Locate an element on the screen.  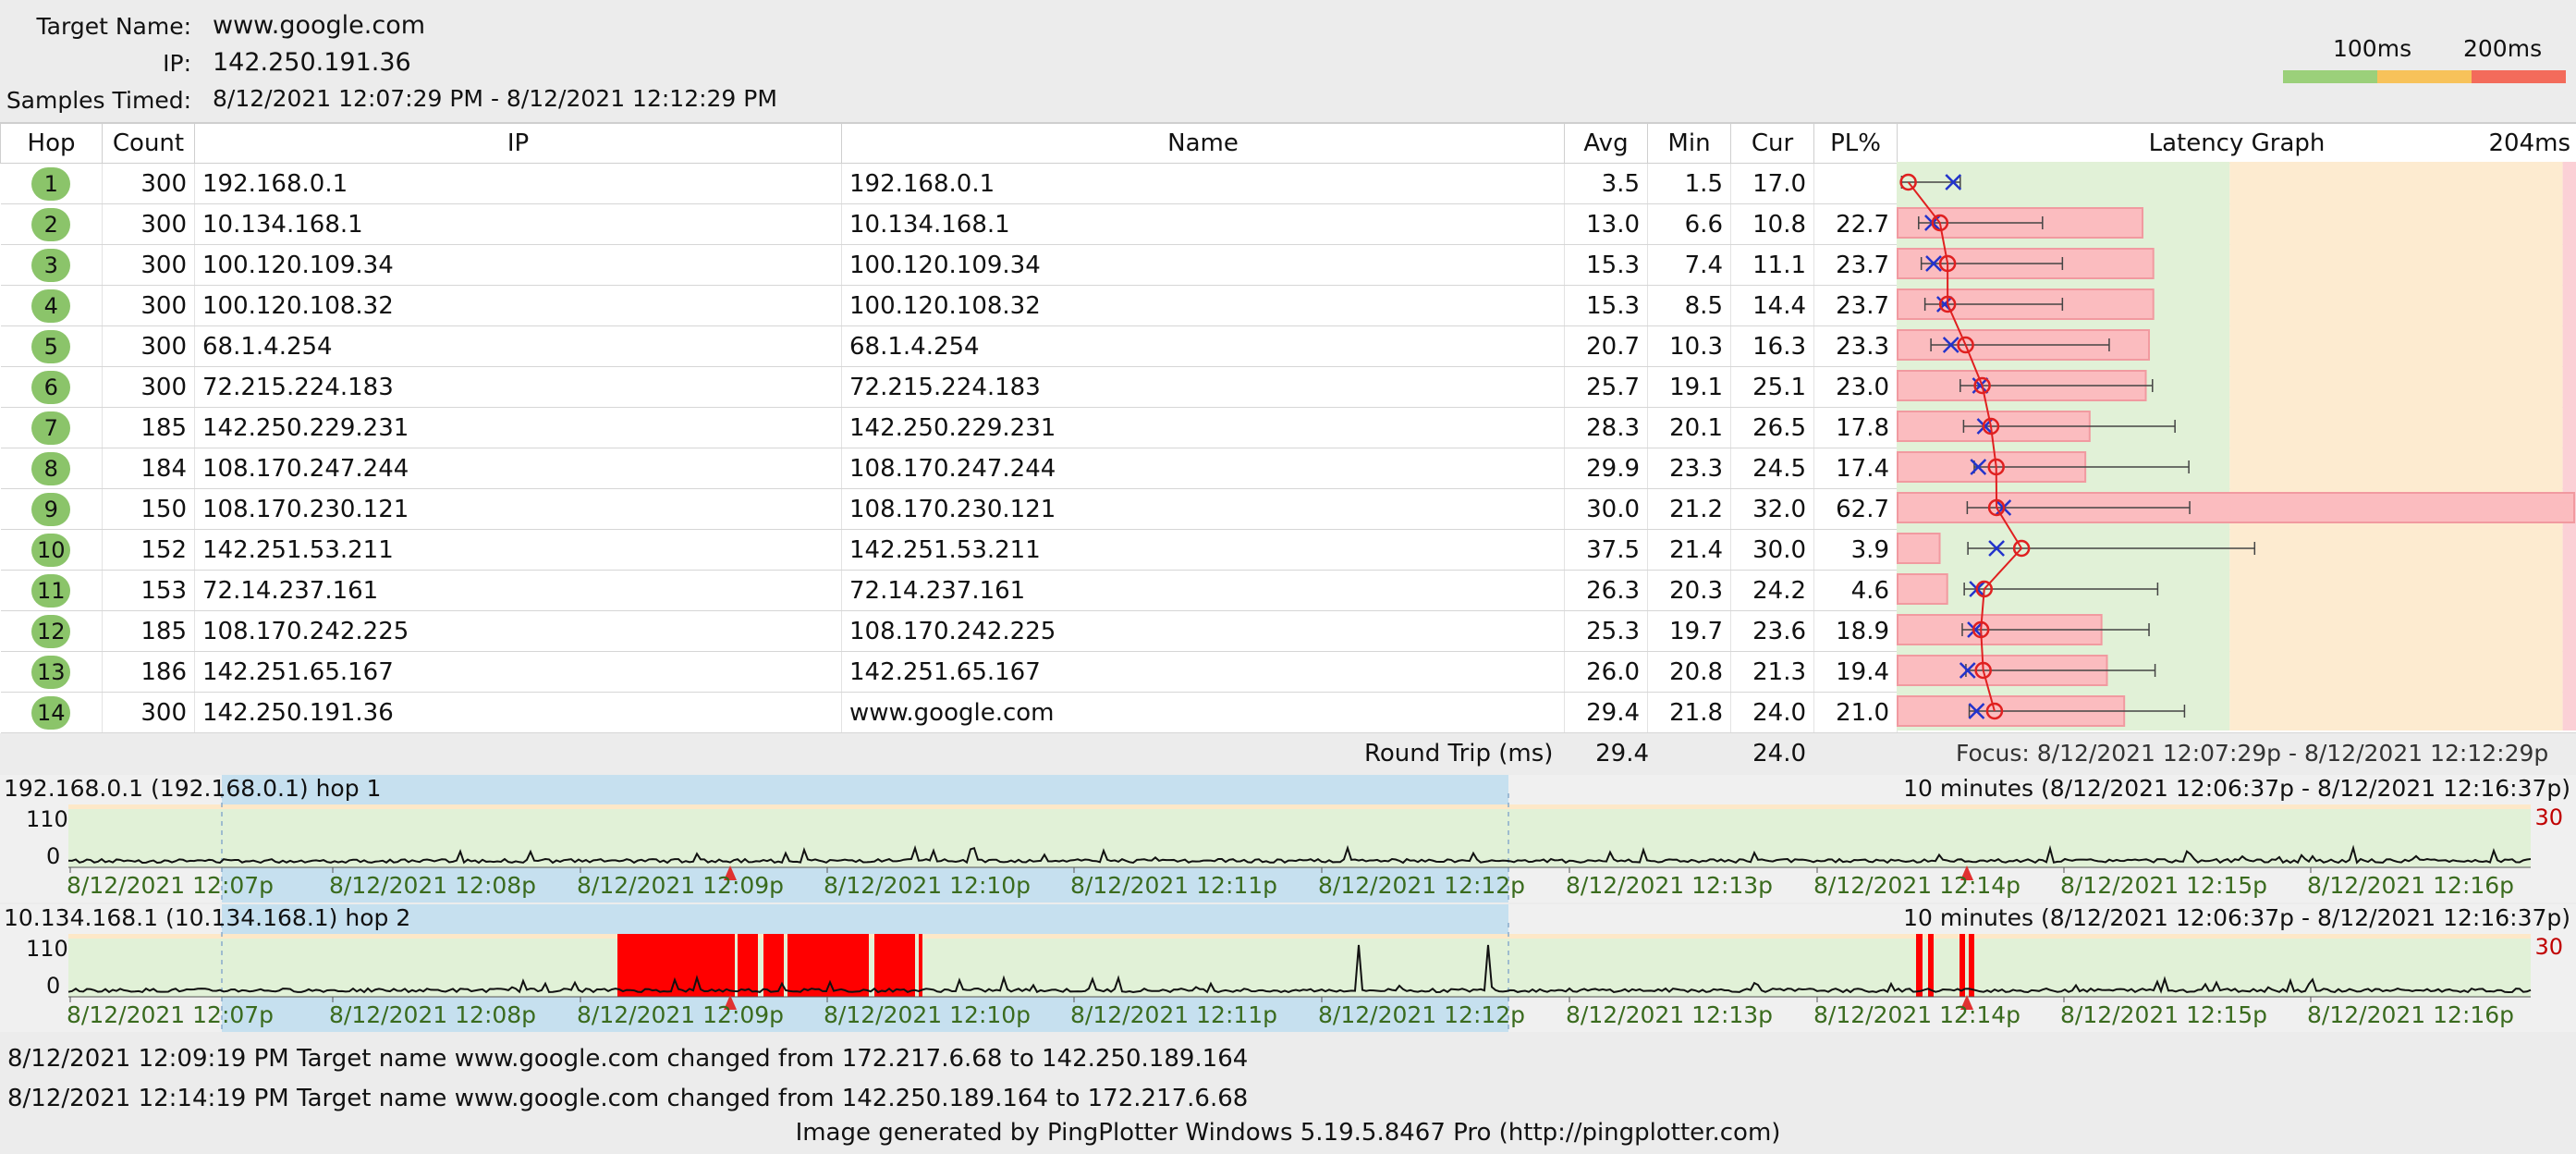
hop-cell: 14 is located at coordinates (51, 712).